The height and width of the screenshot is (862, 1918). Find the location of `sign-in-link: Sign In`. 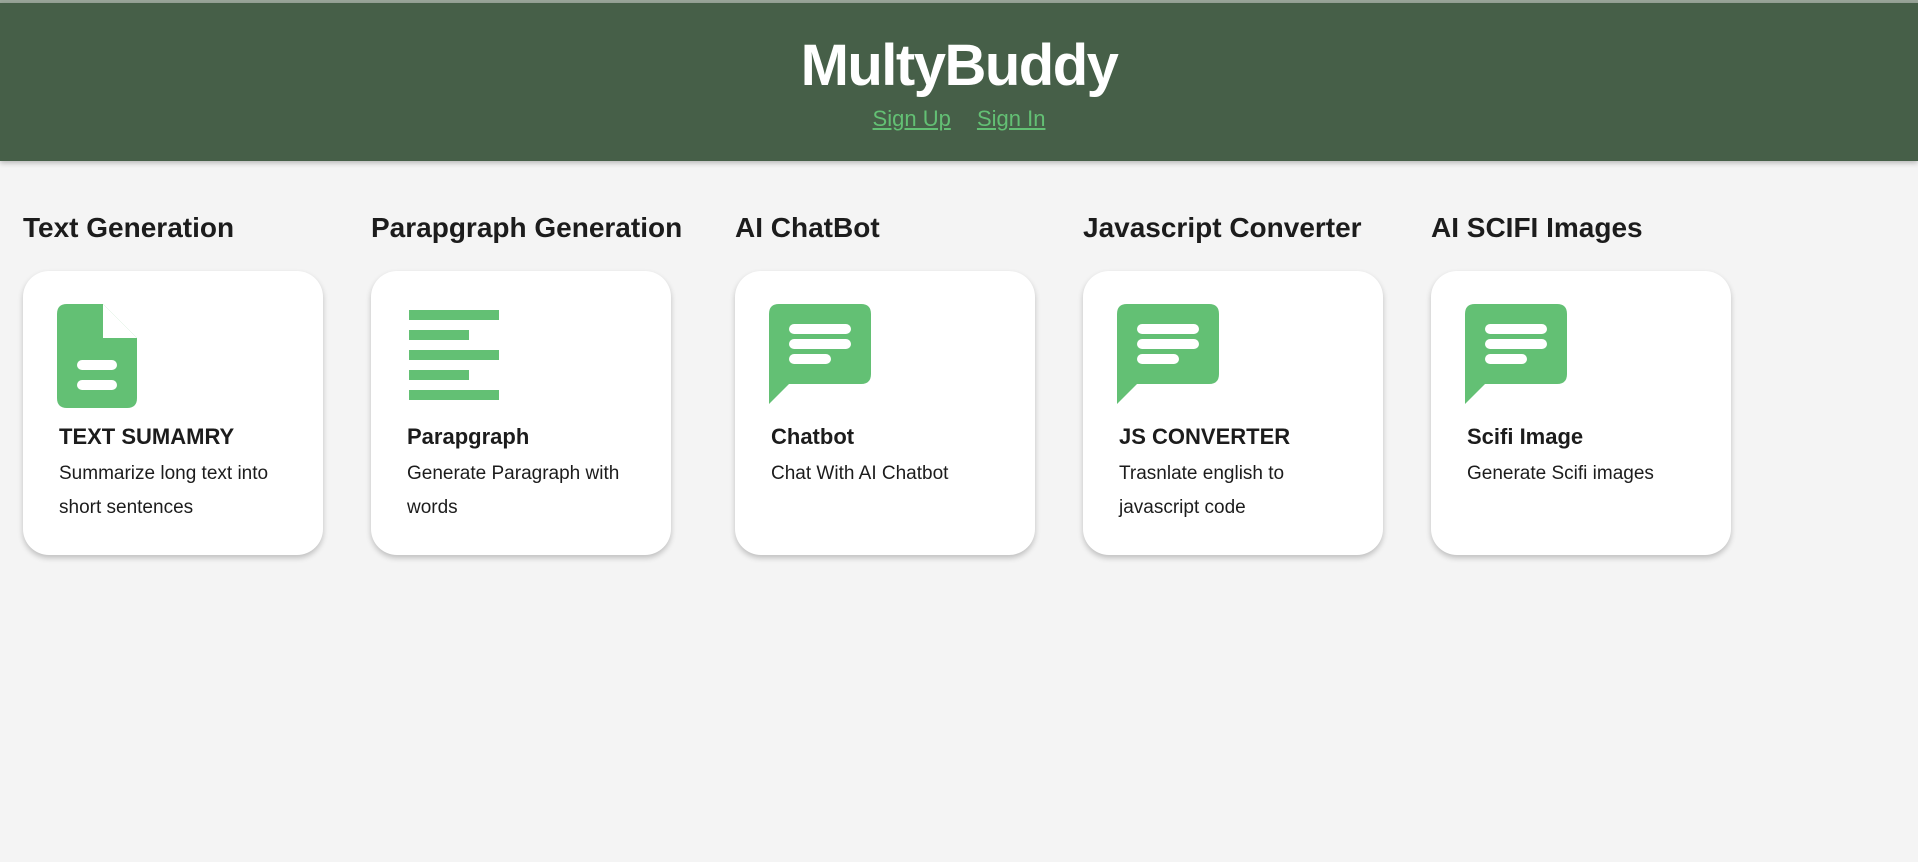

sign-in-link: Sign In is located at coordinates (1011, 118).